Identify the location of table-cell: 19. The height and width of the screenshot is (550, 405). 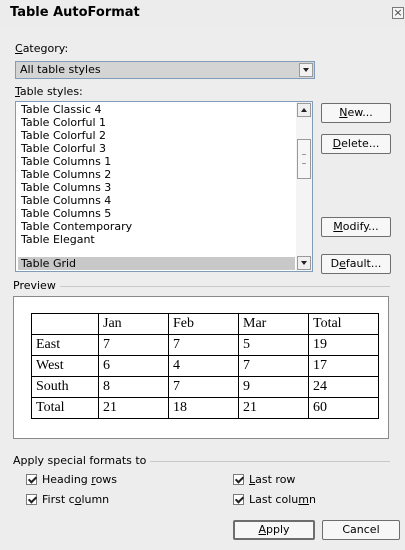
(343, 345).